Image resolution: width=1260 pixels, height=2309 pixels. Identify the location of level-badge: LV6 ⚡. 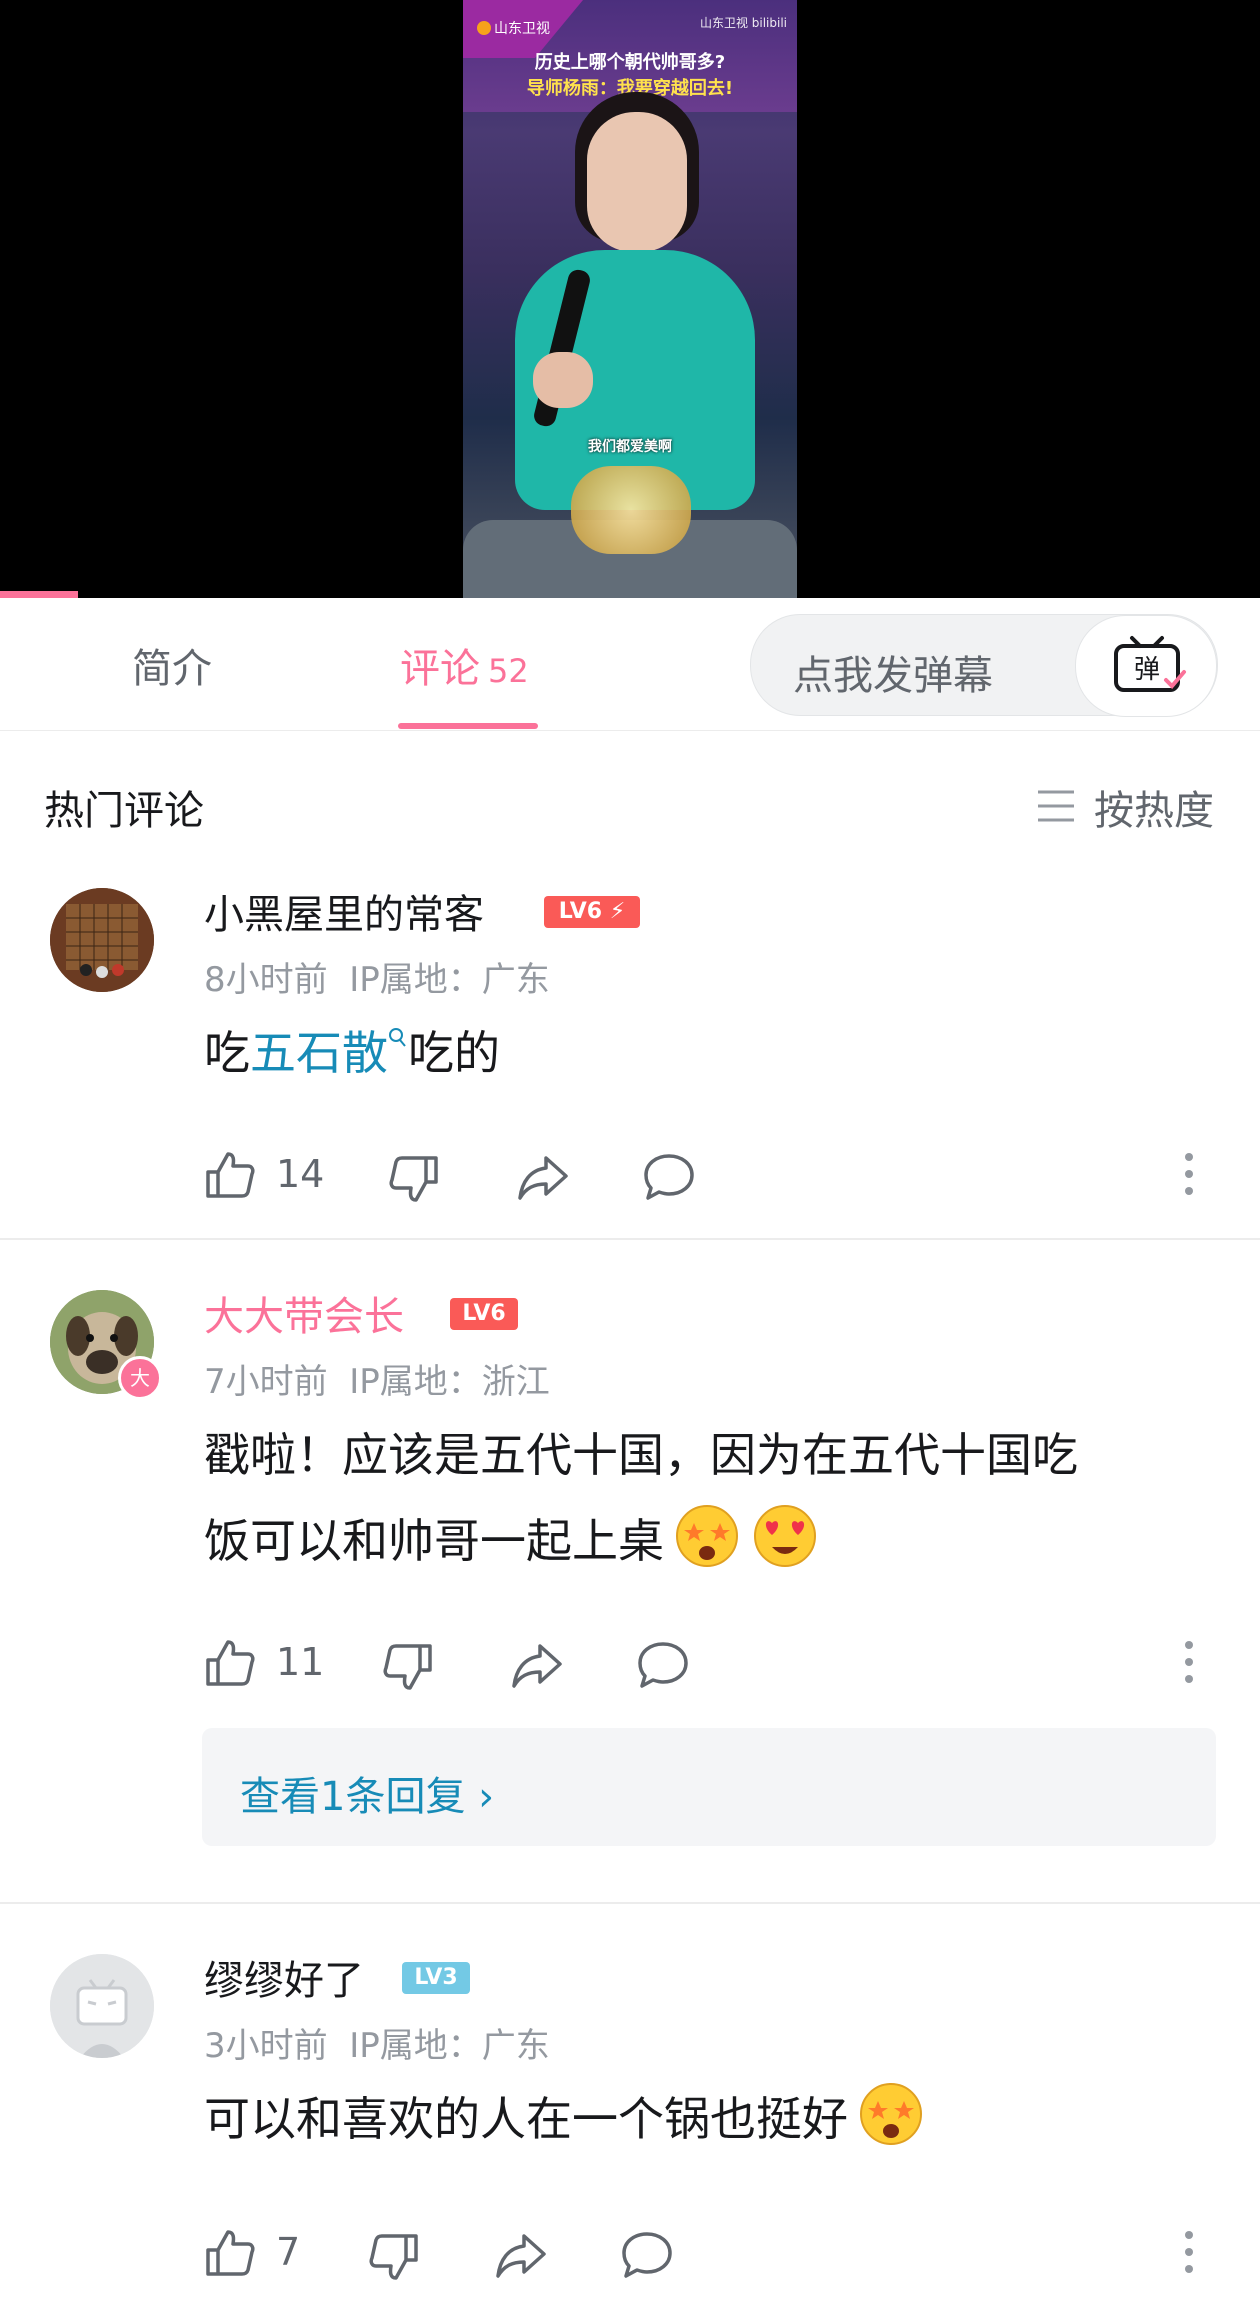
(592, 912).